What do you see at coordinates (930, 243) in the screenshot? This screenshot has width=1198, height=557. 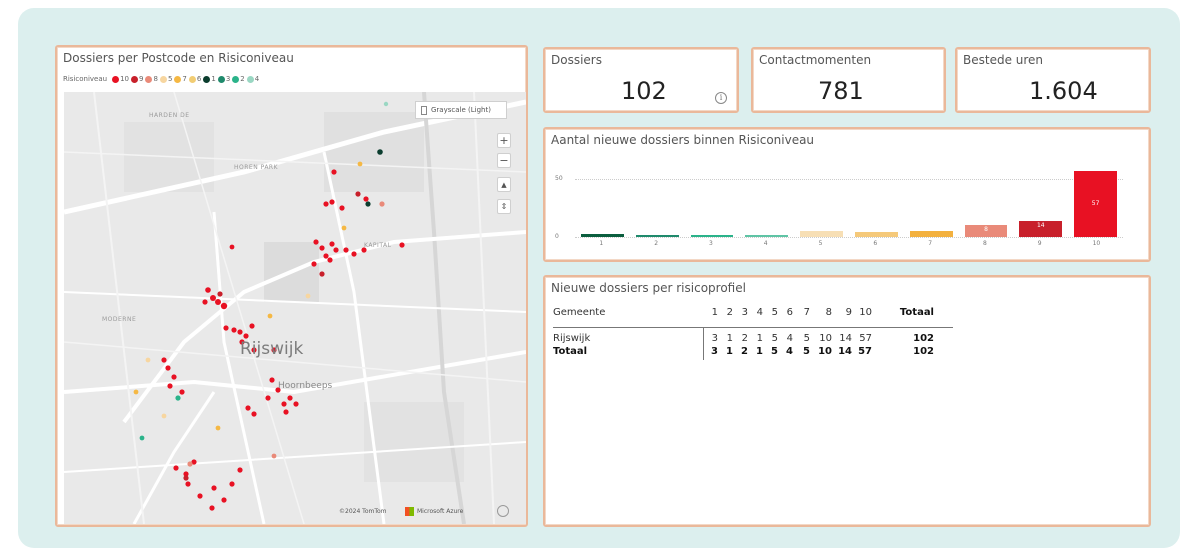 I see `x-tick-label: 7` at bounding box center [930, 243].